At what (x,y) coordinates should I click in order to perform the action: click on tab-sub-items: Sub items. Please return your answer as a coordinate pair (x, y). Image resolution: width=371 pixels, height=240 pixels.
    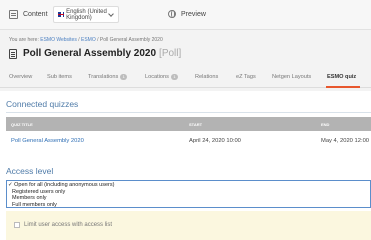
    Looking at the image, I should click on (59, 77).